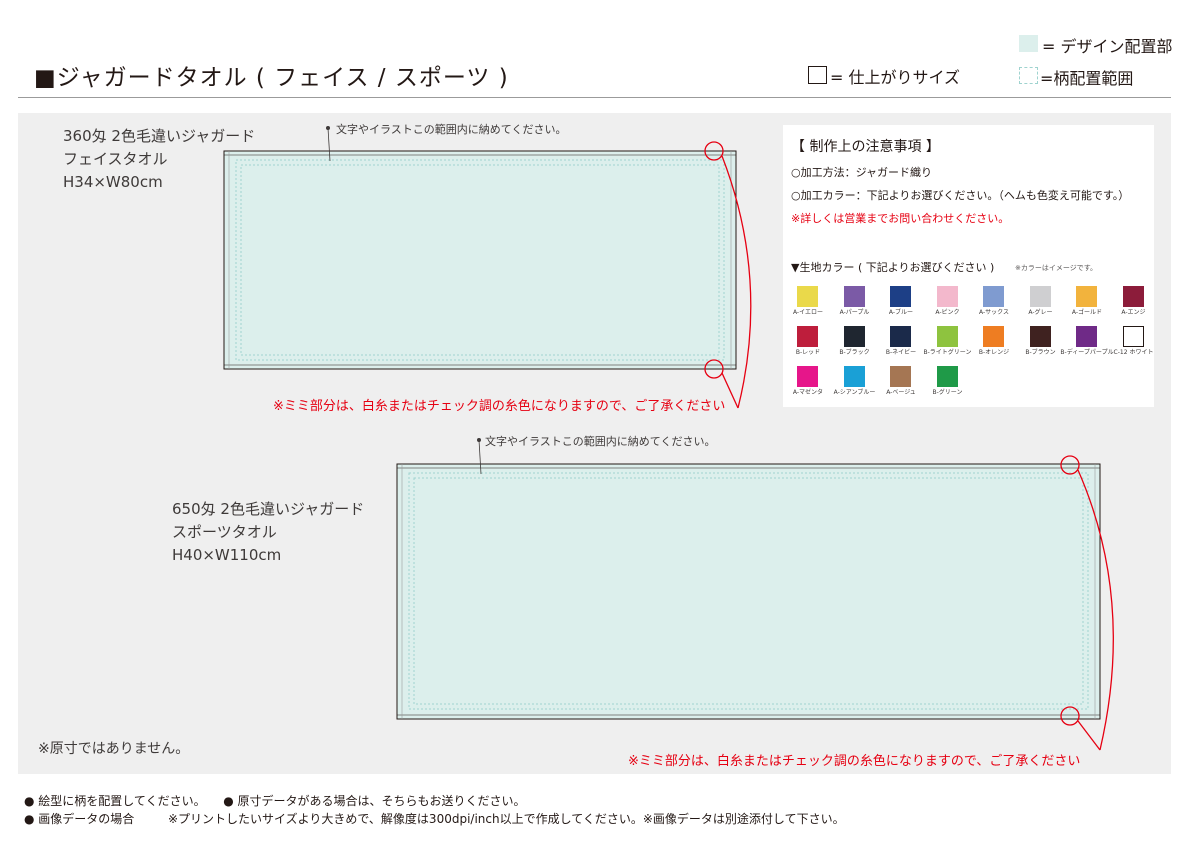 The image size is (1191, 842). I want to click on fabric-color-swatch: A-ベージュ, so click(901, 383).